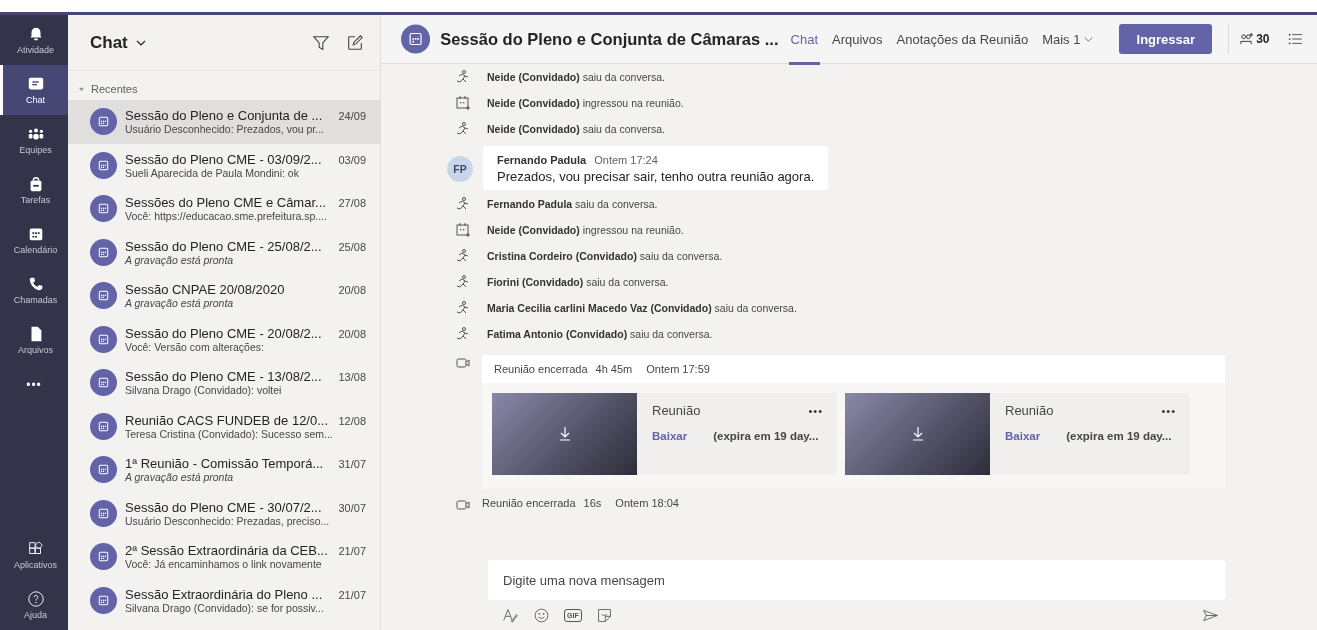 The image size is (1317, 630). I want to click on chat-item: 2ª Sessão Extraordinária da CEB... 21/07 Você: Já encaminhamos o link novamente, so click(224, 557).